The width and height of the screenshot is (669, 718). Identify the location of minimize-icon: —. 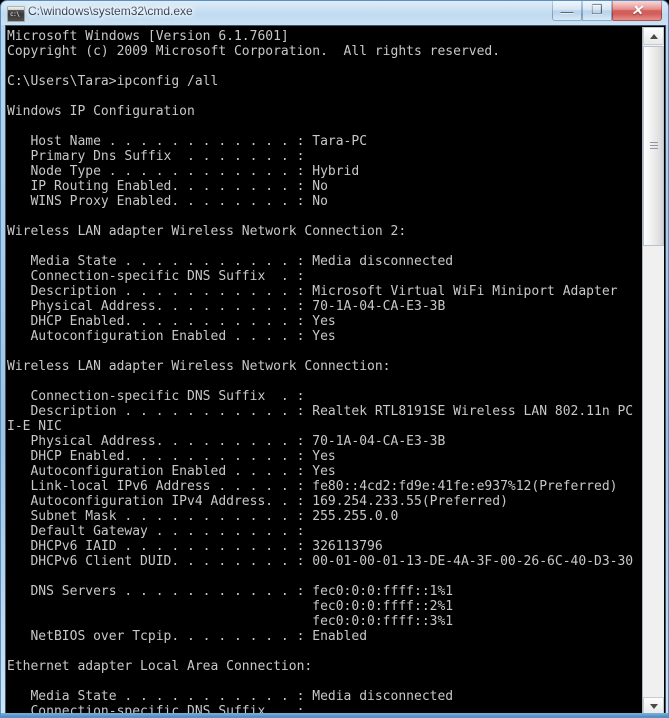
(567, 11).